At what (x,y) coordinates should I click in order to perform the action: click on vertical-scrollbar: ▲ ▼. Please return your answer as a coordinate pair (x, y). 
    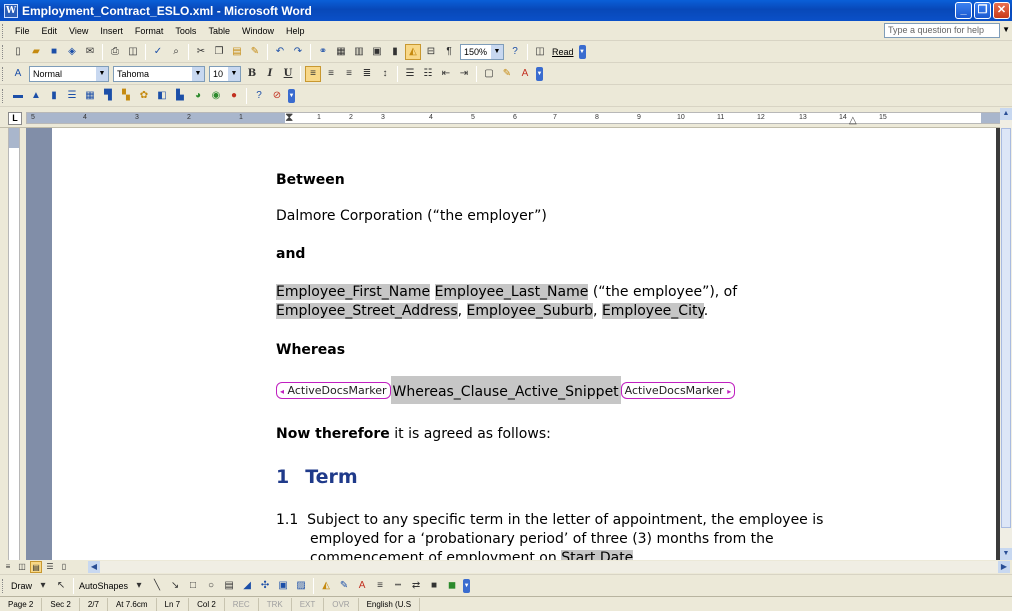
    Looking at the image, I should click on (1006, 334).